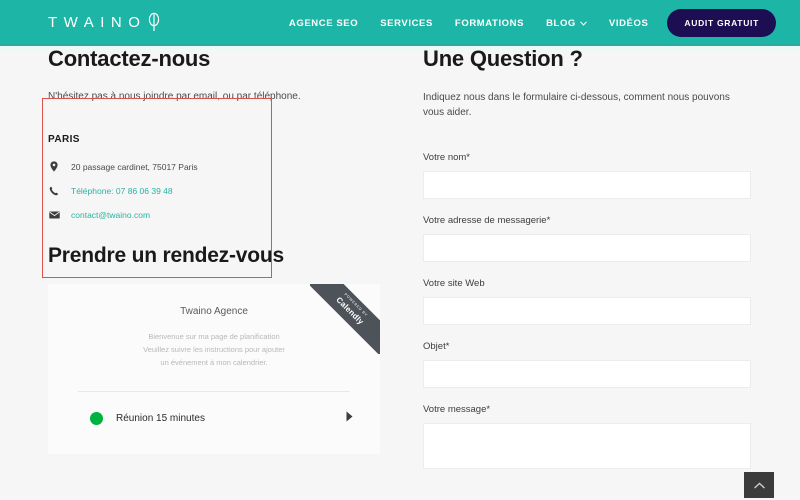  I want to click on contact-email-line: contact@twaino.com, so click(193, 215).